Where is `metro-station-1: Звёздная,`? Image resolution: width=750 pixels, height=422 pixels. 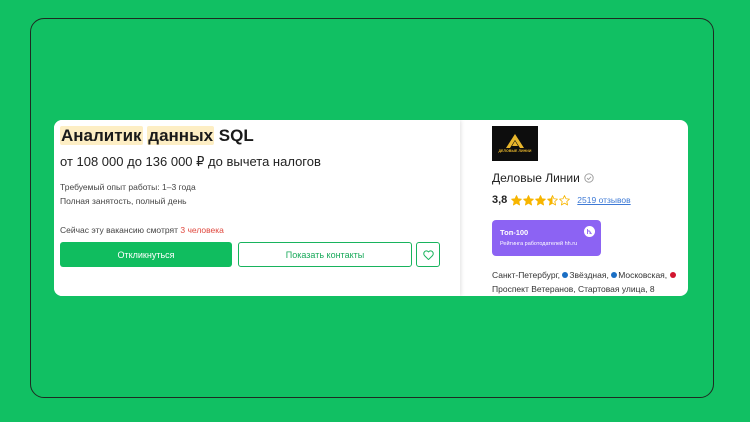 metro-station-1: Звёздная, is located at coordinates (589, 275).